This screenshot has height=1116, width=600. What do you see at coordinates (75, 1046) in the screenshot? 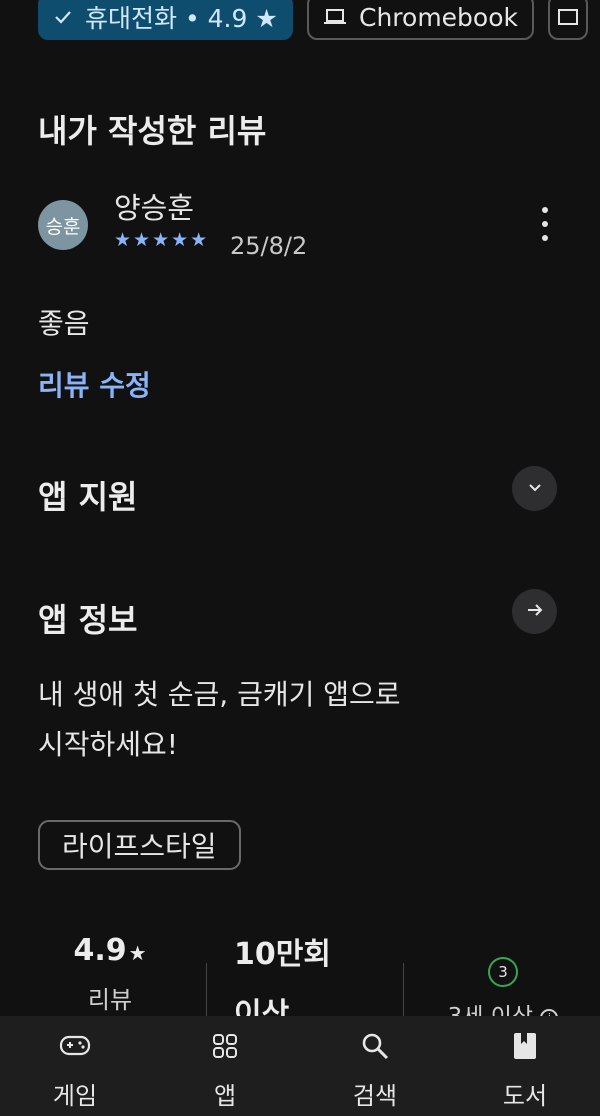
I see `gamepad-icon` at bounding box center [75, 1046].